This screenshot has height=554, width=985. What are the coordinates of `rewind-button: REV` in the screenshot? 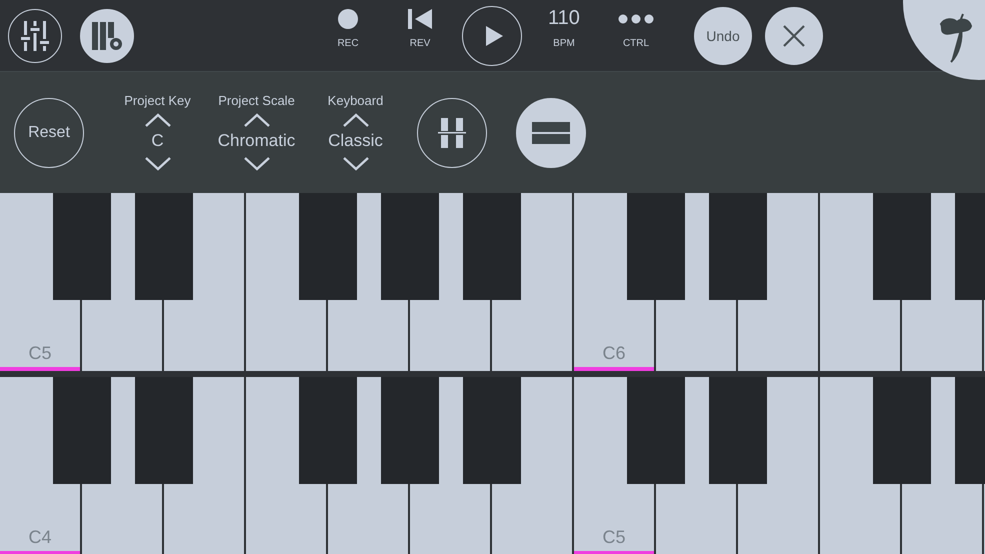 It's located at (420, 36).